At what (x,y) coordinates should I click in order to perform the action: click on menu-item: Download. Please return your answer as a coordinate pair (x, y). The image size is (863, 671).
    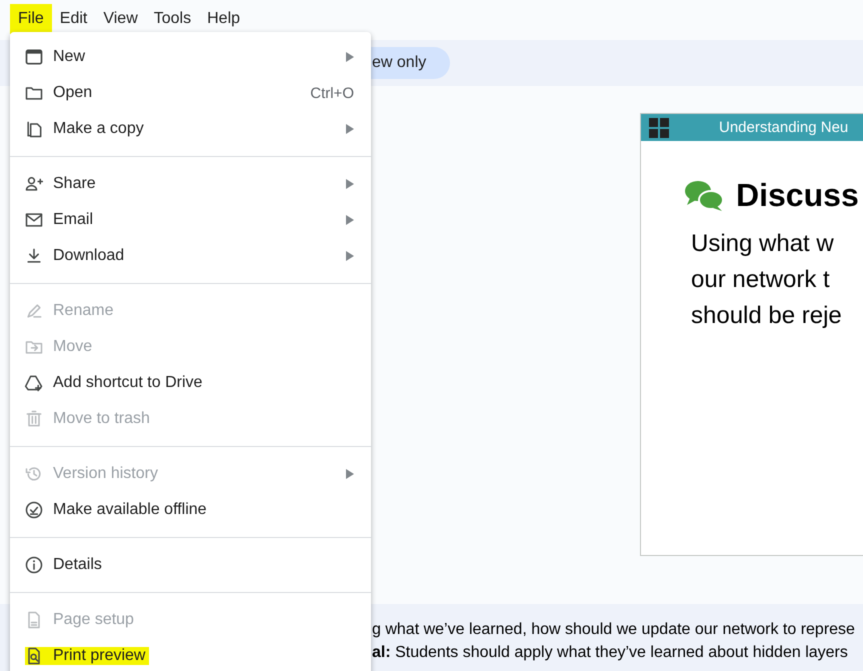
    Looking at the image, I should click on (190, 256).